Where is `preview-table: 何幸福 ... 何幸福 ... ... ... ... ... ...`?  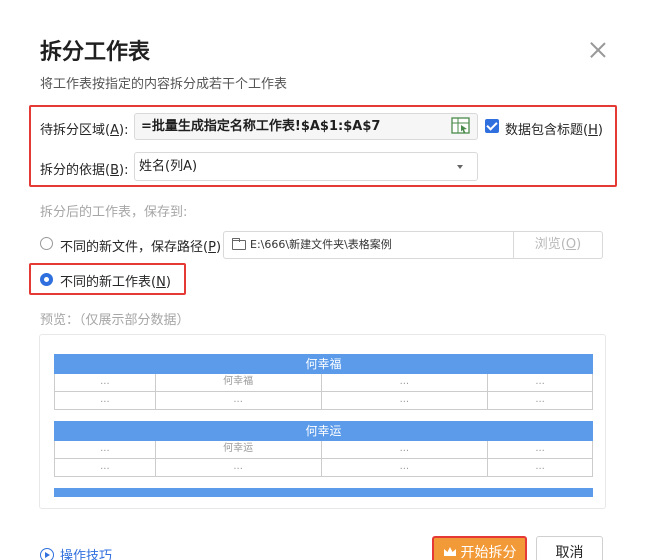 preview-table: 何幸福 ... 何幸福 ... ... ... ... ... ... is located at coordinates (323, 382).